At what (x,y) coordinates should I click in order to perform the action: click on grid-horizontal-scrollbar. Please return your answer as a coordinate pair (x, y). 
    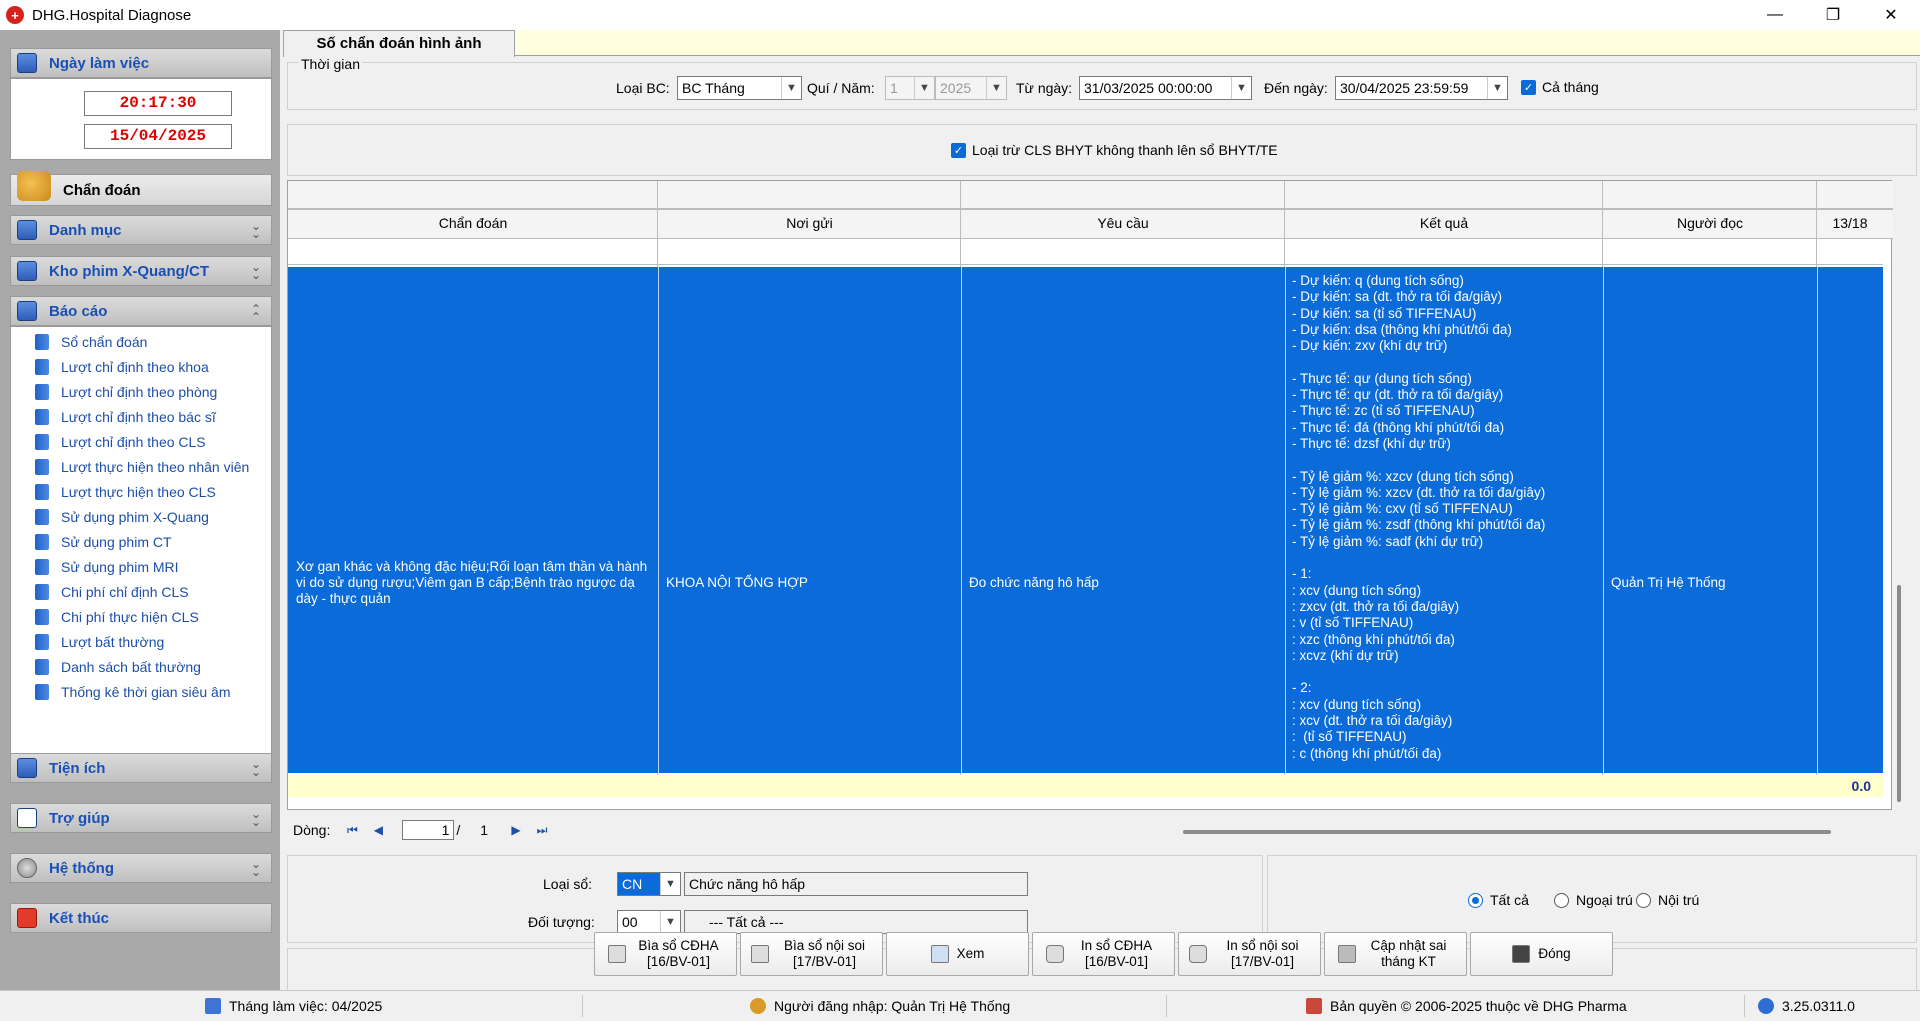
    Looking at the image, I should click on (1507, 832).